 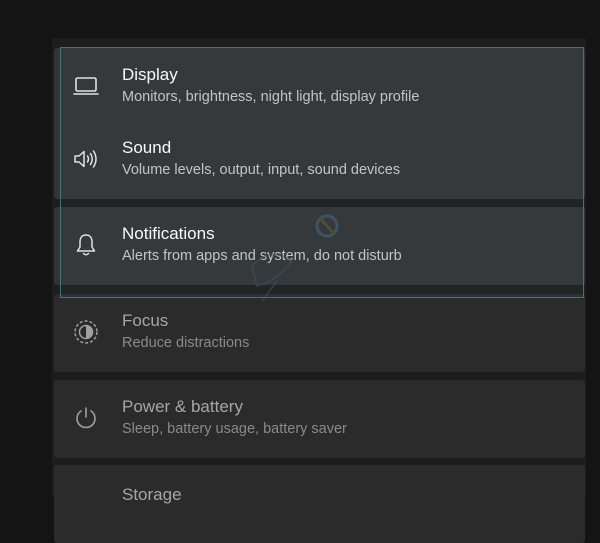 What do you see at coordinates (86, 503) in the screenshot?
I see `storage-icon` at bounding box center [86, 503].